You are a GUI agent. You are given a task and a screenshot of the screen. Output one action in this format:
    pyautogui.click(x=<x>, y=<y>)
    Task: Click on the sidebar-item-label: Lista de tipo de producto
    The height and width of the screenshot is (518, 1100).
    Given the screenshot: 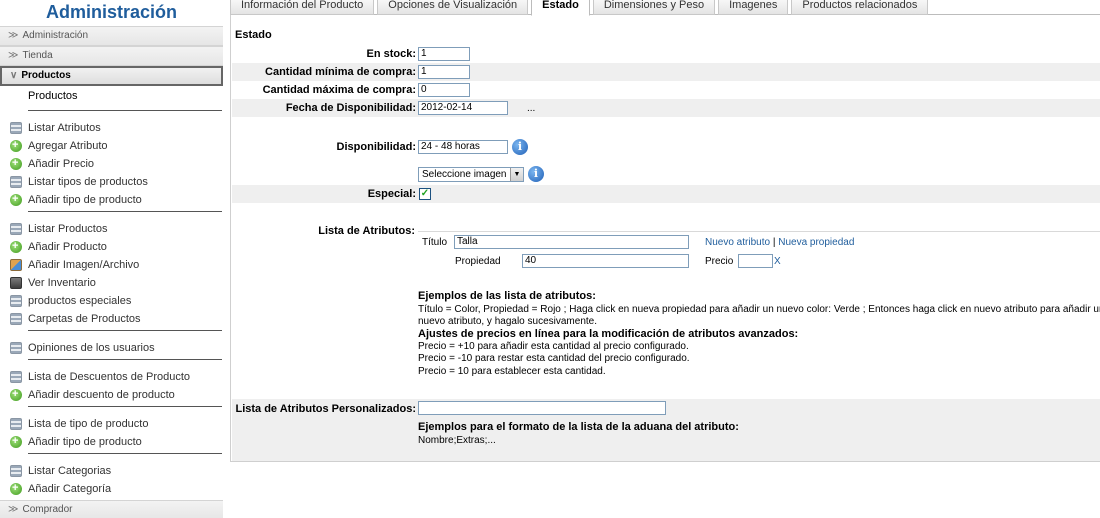 What is the action you would take?
    pyautogui.click(x=88, y=424)
    